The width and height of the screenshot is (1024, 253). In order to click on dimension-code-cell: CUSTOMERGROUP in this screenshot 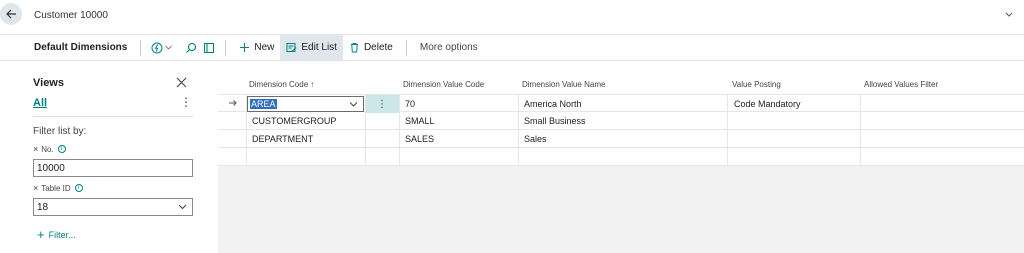, I will do `click(292, 121)`.